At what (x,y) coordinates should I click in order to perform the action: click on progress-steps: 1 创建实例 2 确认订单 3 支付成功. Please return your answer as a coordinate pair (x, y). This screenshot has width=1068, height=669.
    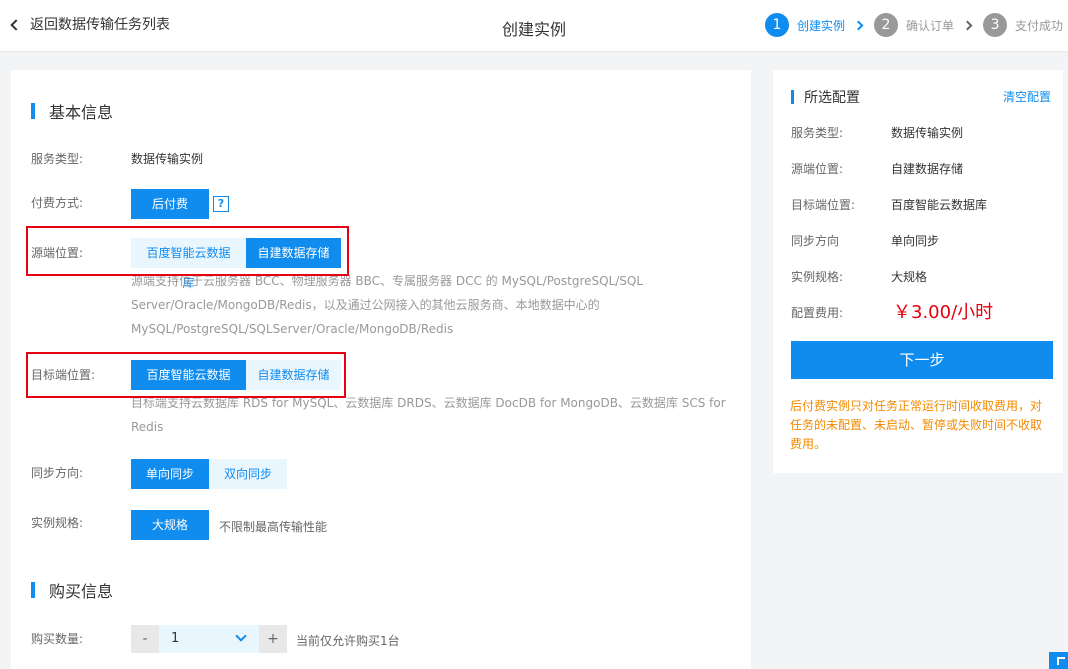
    Looking at the image, I should click on (914, 25).